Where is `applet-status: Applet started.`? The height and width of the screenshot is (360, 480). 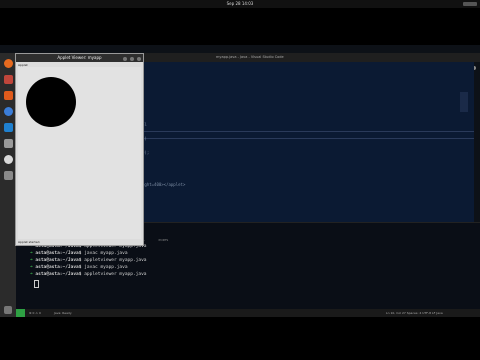 applet-status: Applet started. is located at coordinates (29, 242).